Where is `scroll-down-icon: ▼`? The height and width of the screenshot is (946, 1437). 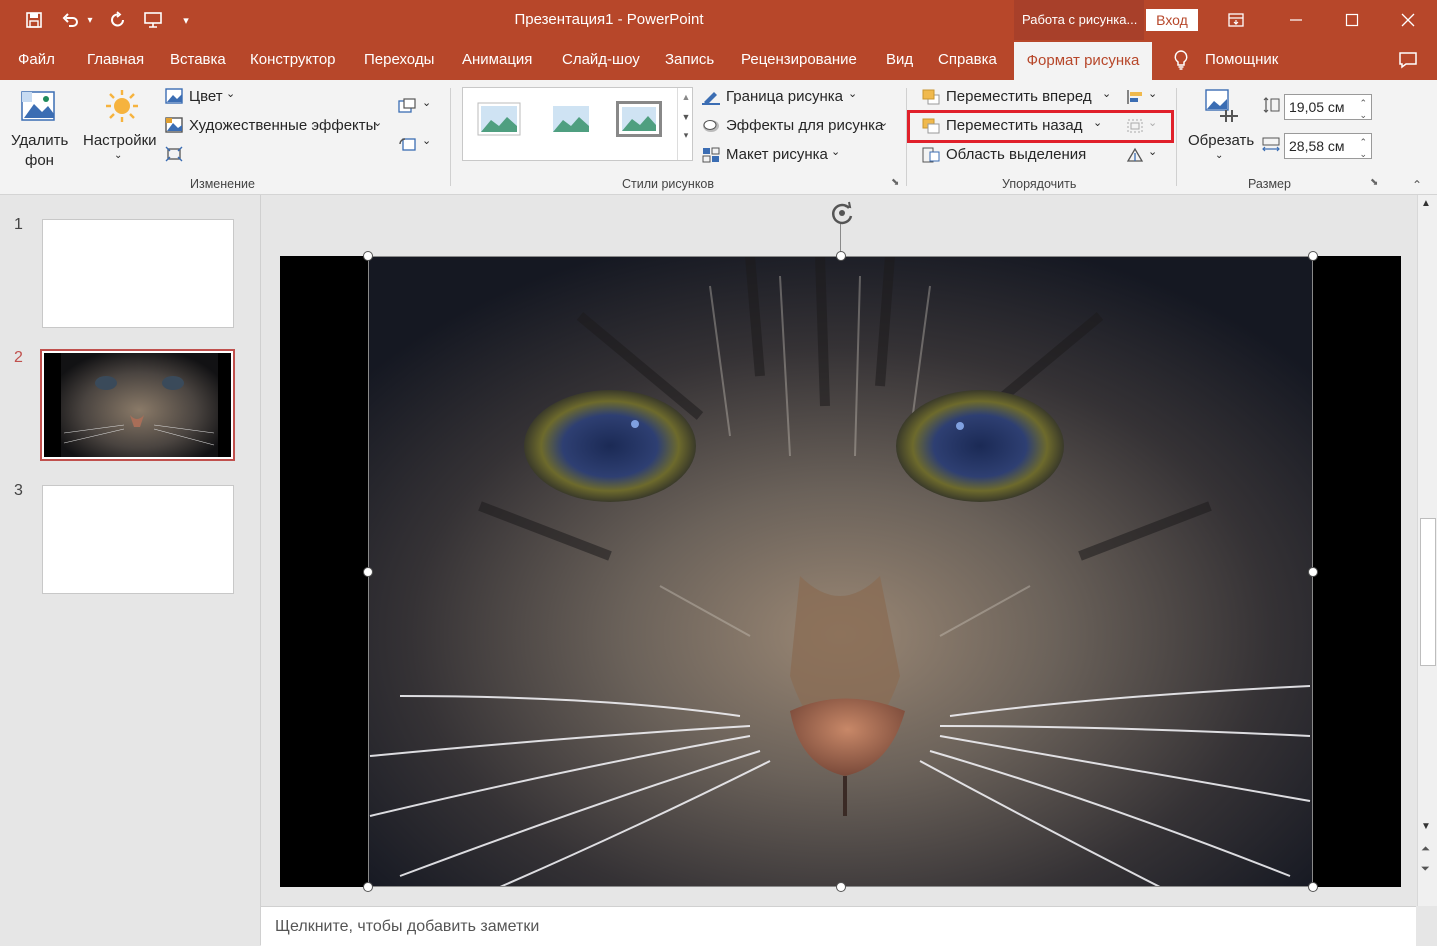
scroll-down-icon: ▼ is located at coordinates (1426, 826).